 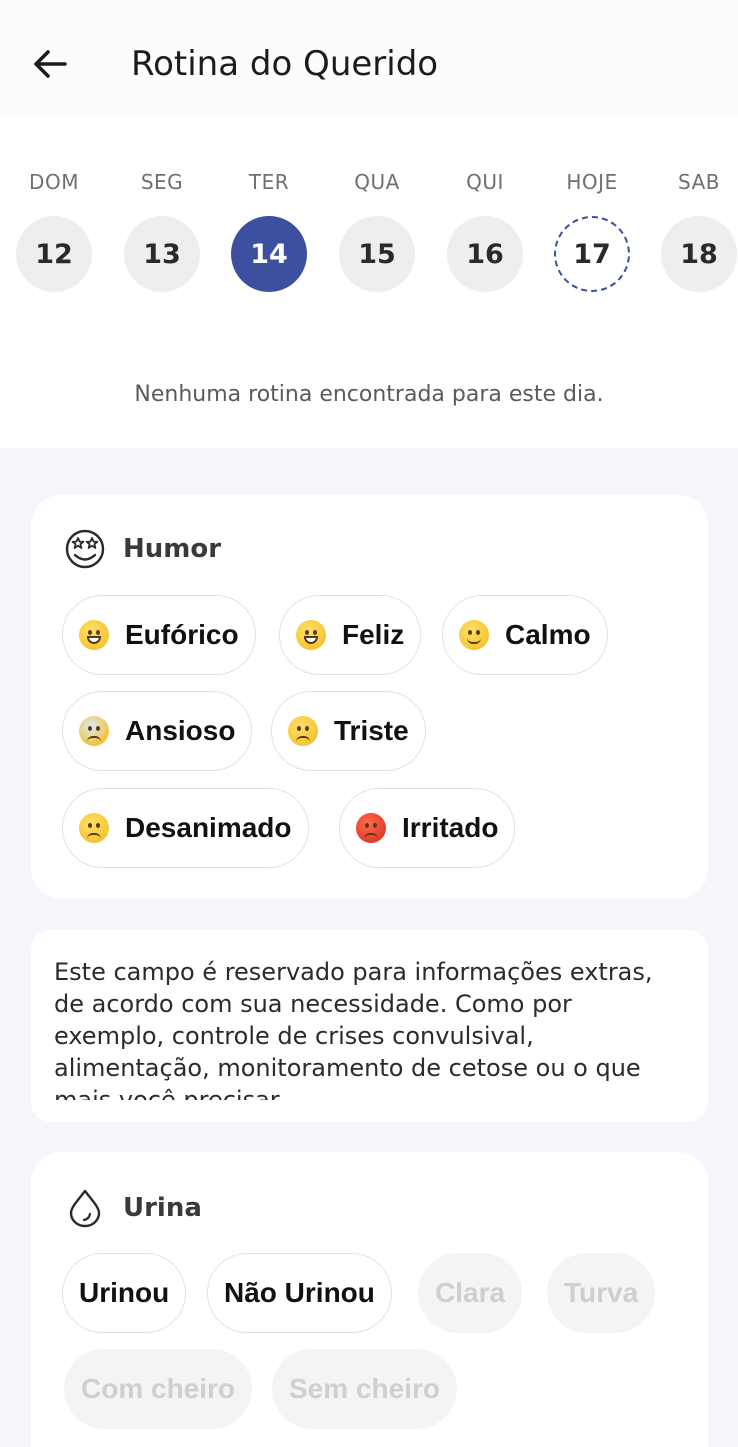 I want to click on grinning-emoji-icon, so click(x=311, y=635).